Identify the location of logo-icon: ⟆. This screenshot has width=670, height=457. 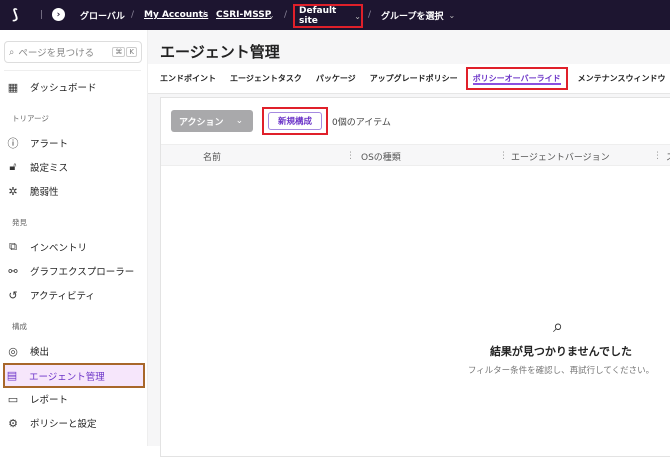
(15, 15).